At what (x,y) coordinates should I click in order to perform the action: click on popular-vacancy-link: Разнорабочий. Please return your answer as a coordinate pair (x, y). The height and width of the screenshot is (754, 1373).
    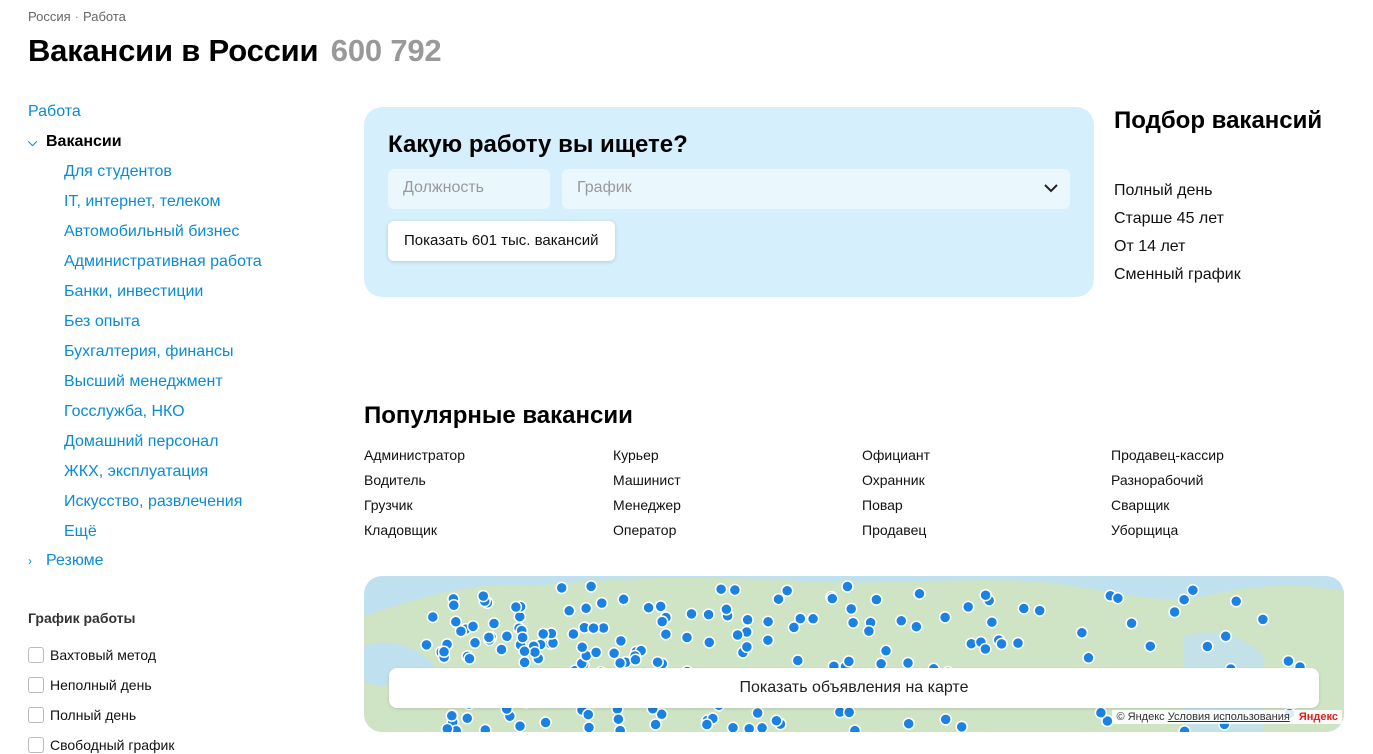
    Looking at the image, I should click on (1217, 480).